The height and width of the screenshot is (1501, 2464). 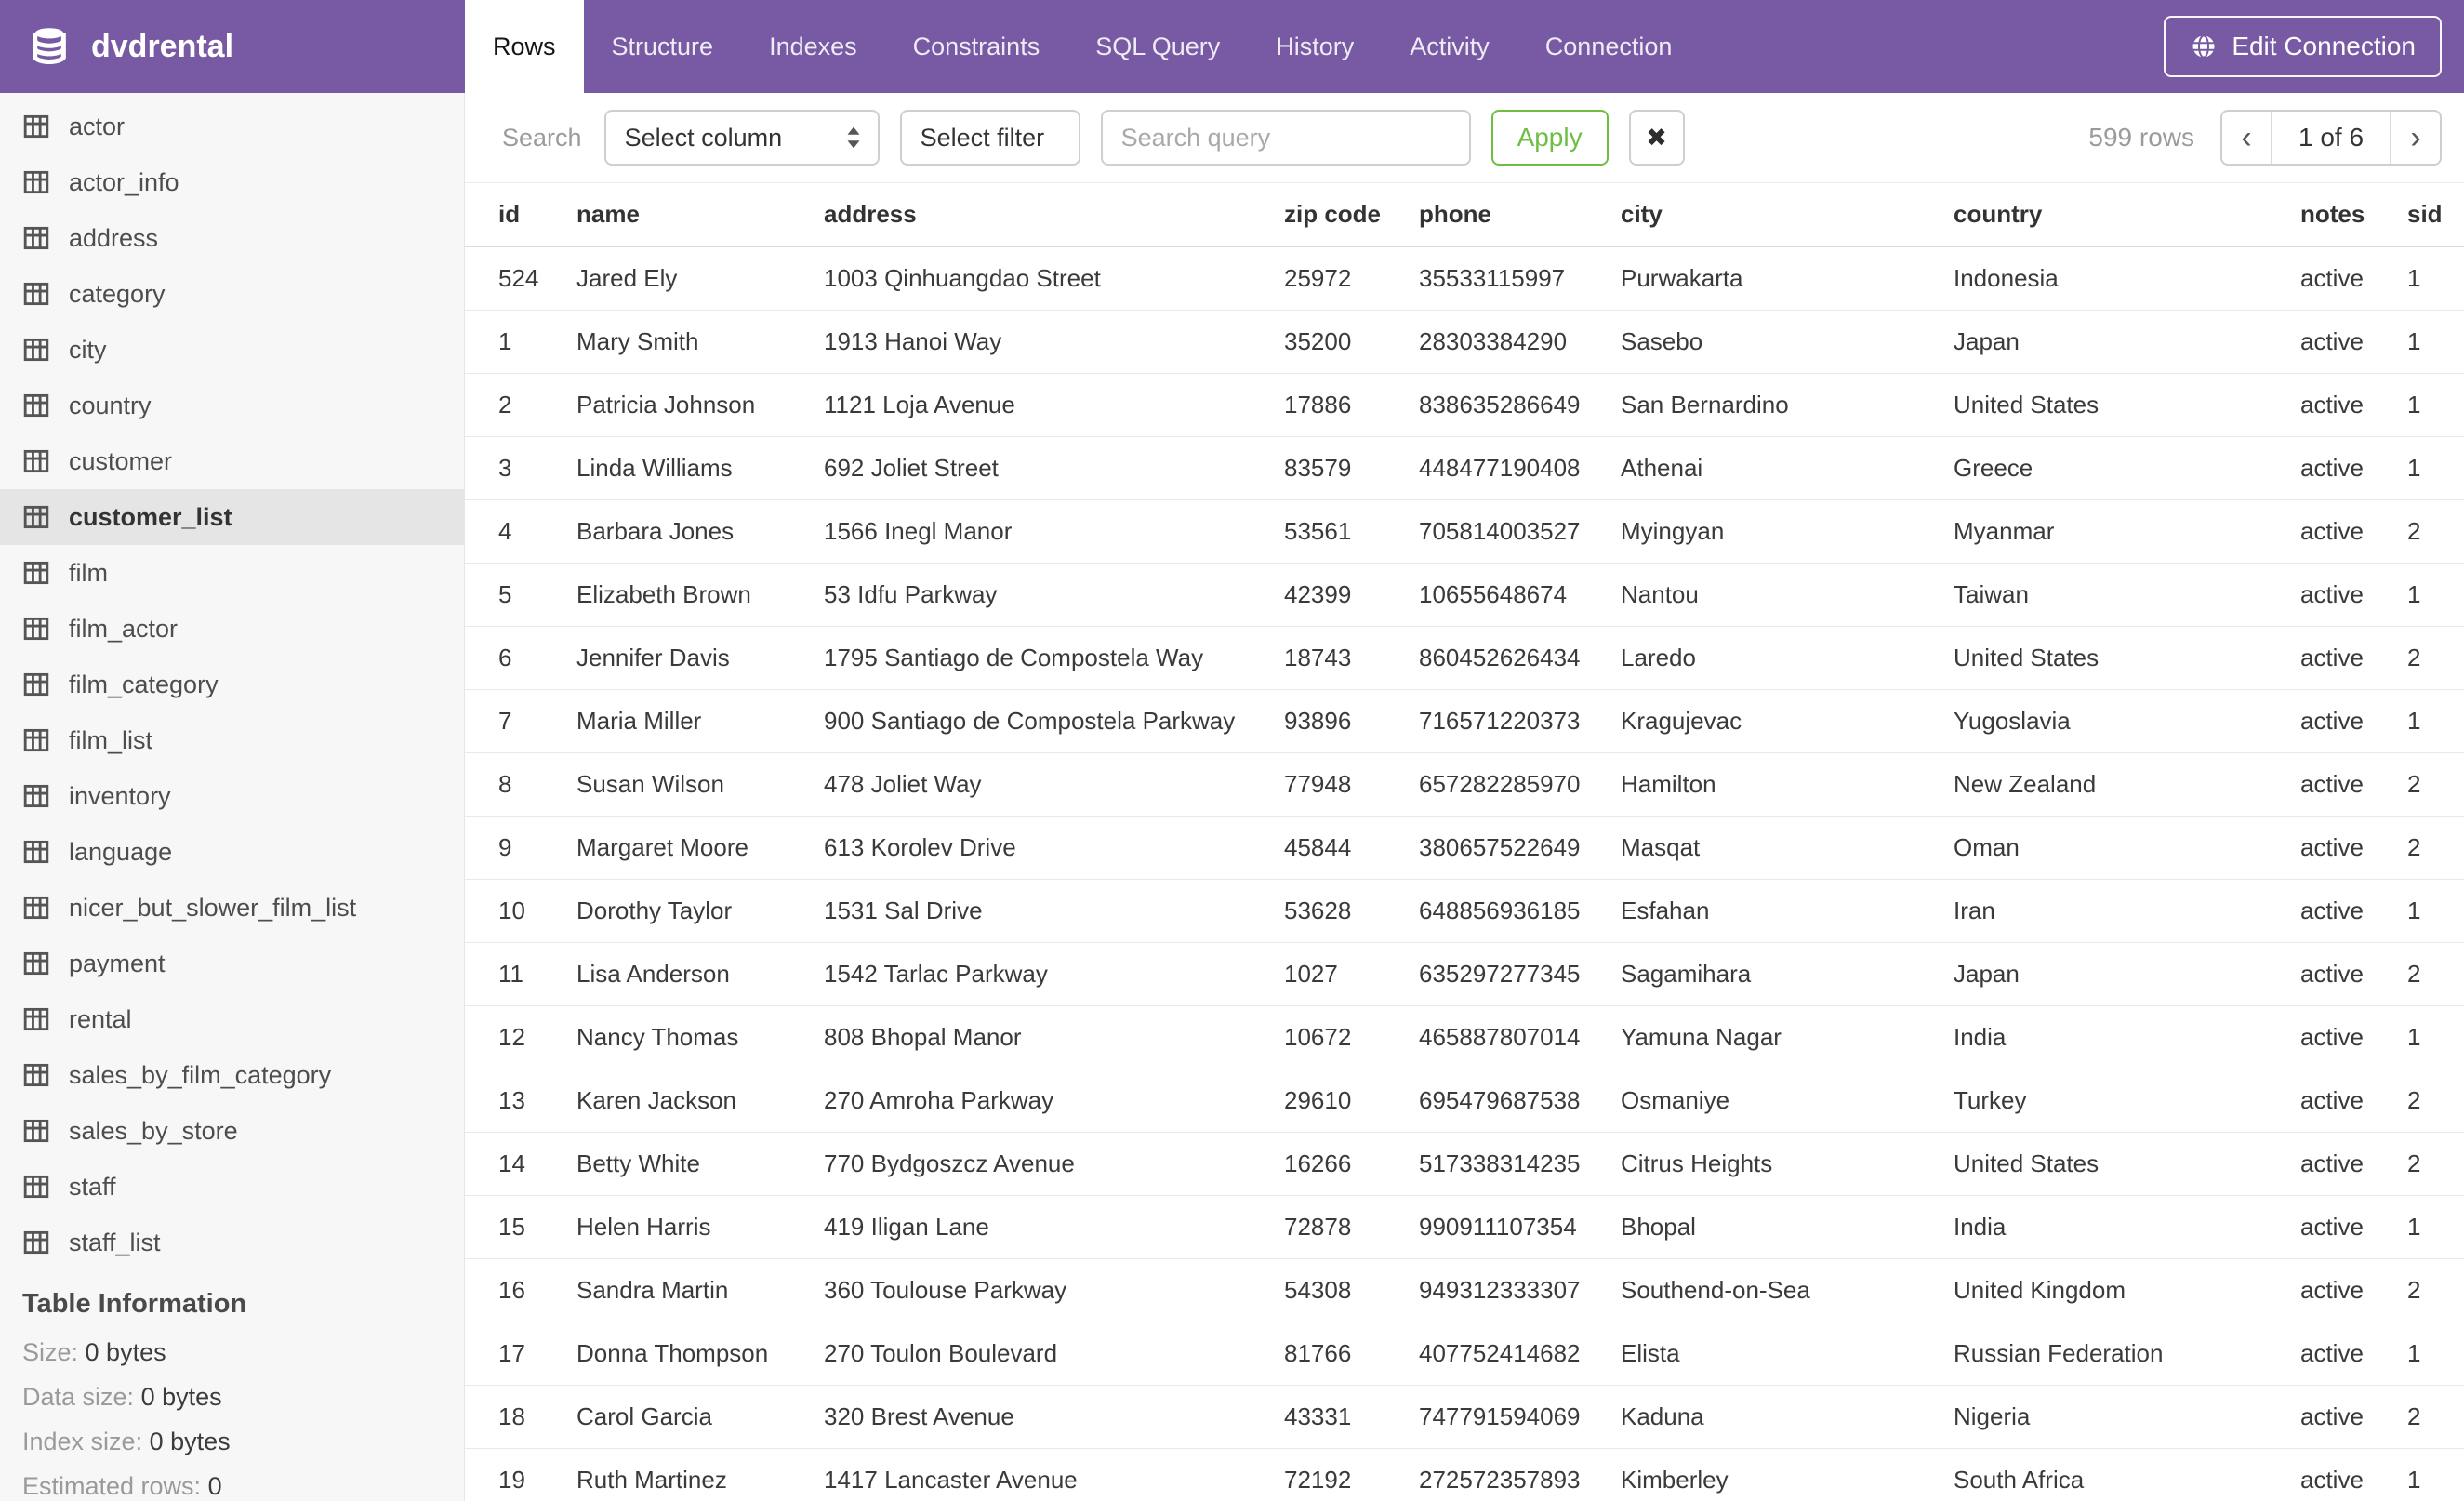 What do you see at coordinates (2435, 215) in the screenshot?
I see `column-header-sid: sid` at bounding box center [2435, 215].